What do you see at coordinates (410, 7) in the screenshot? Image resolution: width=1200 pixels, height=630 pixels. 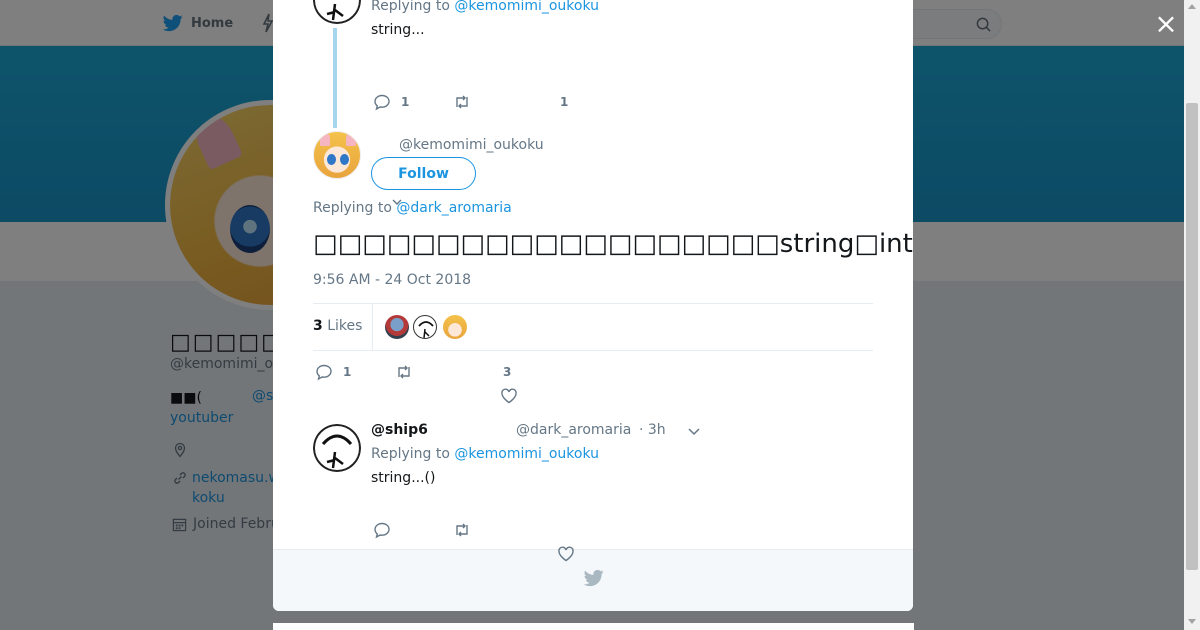 I see `parent-replying-prefix: Replying to` at bounding box center [410, 7].